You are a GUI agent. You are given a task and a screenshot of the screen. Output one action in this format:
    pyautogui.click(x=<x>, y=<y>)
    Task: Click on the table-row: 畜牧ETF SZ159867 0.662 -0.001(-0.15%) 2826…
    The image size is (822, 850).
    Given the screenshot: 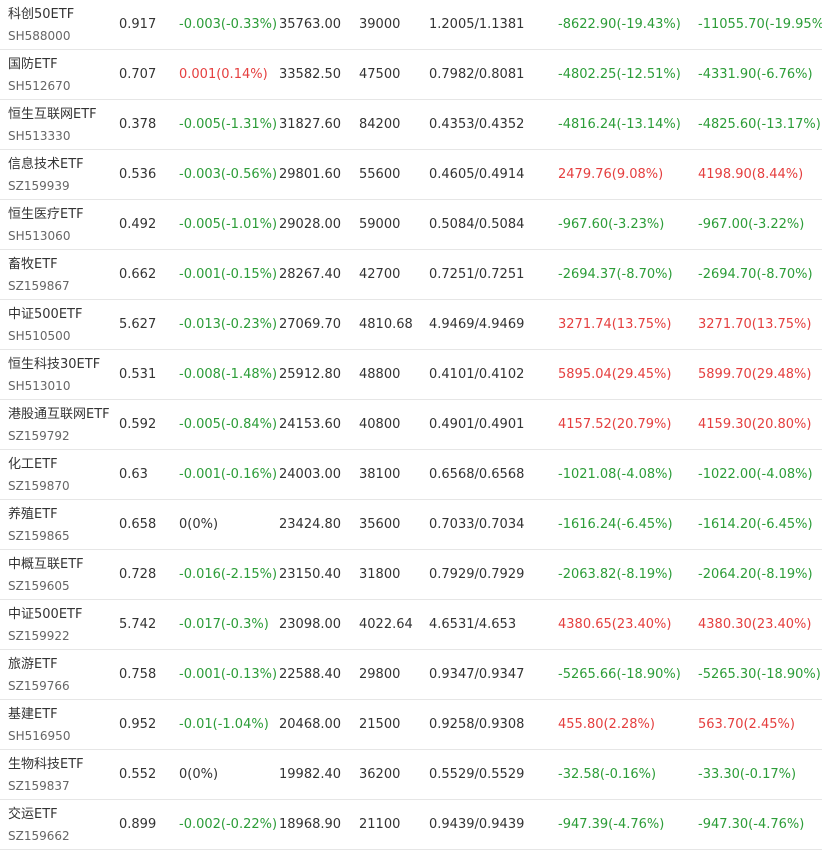 What is the action you would take?
    pyautogui.click(x=411, y=275)
    